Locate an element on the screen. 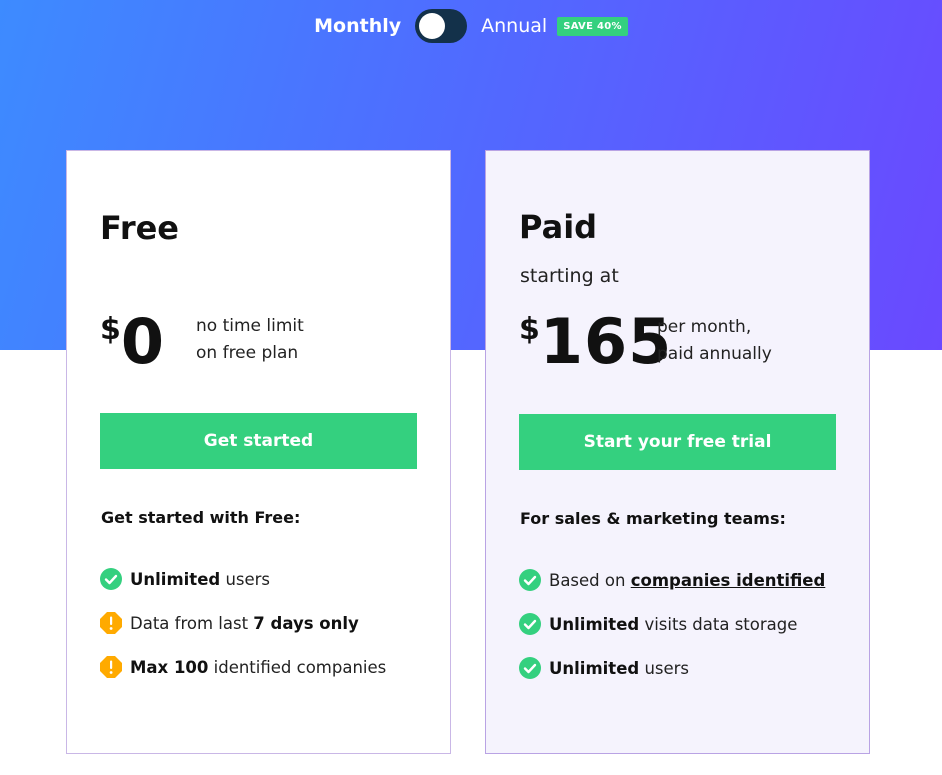 Image resolution: width=942 pixels, height=775 pixels. price-note: no time limit on free plan is located at coordinates (250, 340).